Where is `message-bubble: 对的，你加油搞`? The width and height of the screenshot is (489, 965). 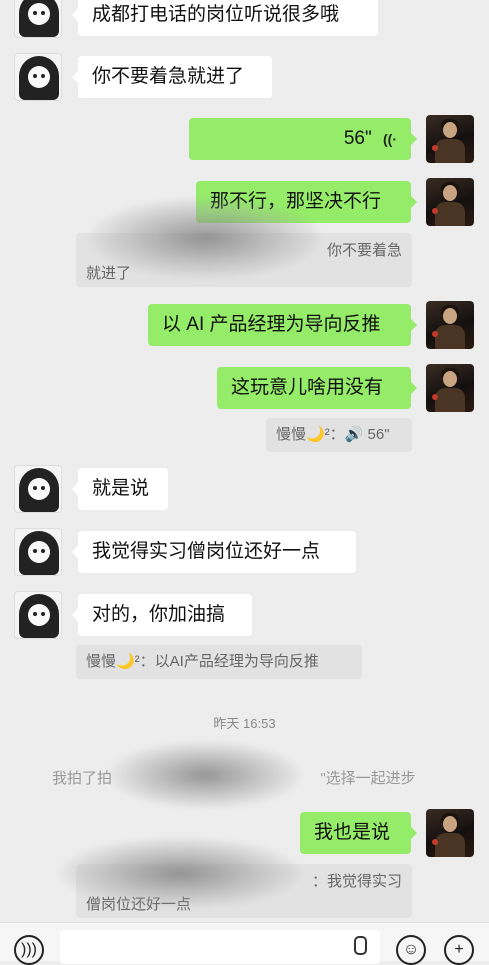 message-bubble: 对的，你加油搞 is located at coordinates (162, 615).